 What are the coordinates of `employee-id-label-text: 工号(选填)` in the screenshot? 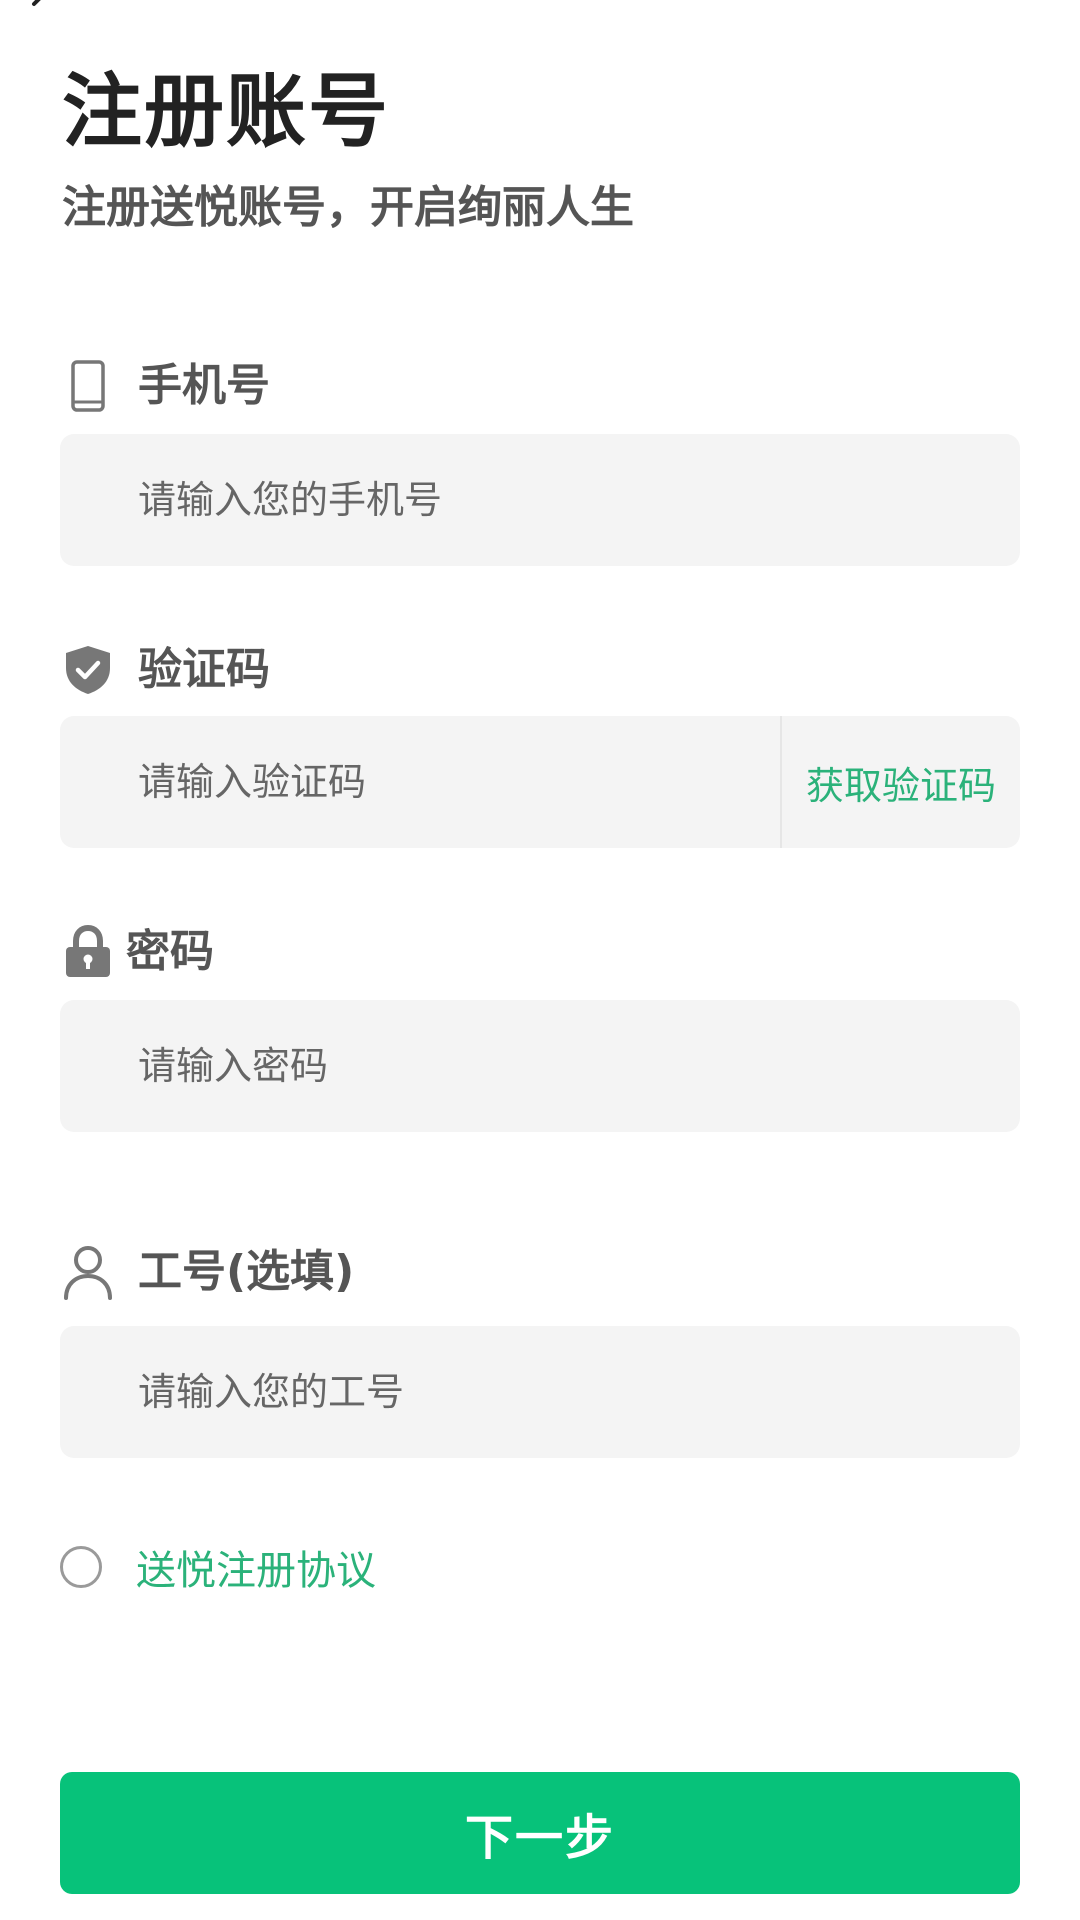 It's located at (246, 1271).